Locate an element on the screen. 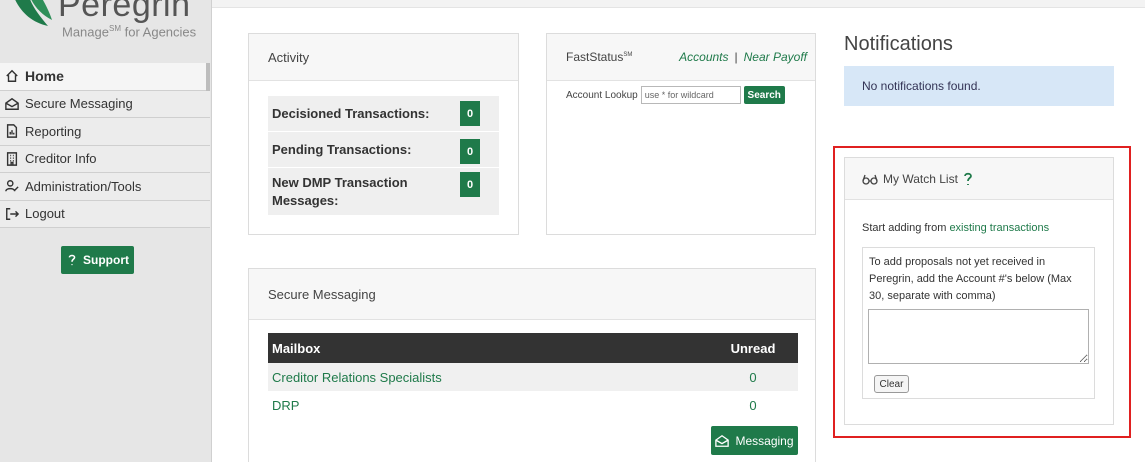 Image resolution: width=1145 pixels, height=462 pixels. sidebar-item-label: Creditor Info is located at coordinates (61, 159).